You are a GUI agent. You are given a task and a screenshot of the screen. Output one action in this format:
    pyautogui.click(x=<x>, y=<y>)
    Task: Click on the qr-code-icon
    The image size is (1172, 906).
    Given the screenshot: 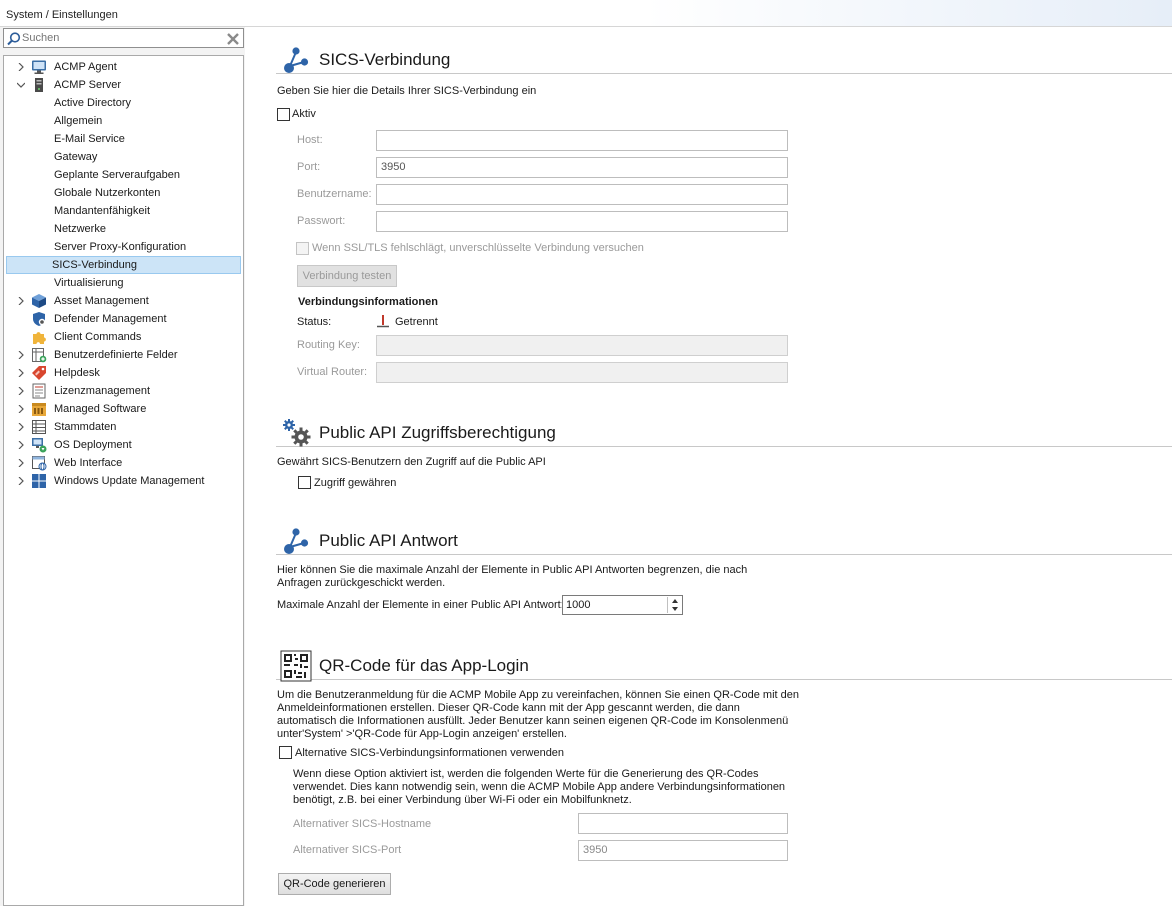 What is the action you would take?
    pyautogui.click(x=296, y=666)
    